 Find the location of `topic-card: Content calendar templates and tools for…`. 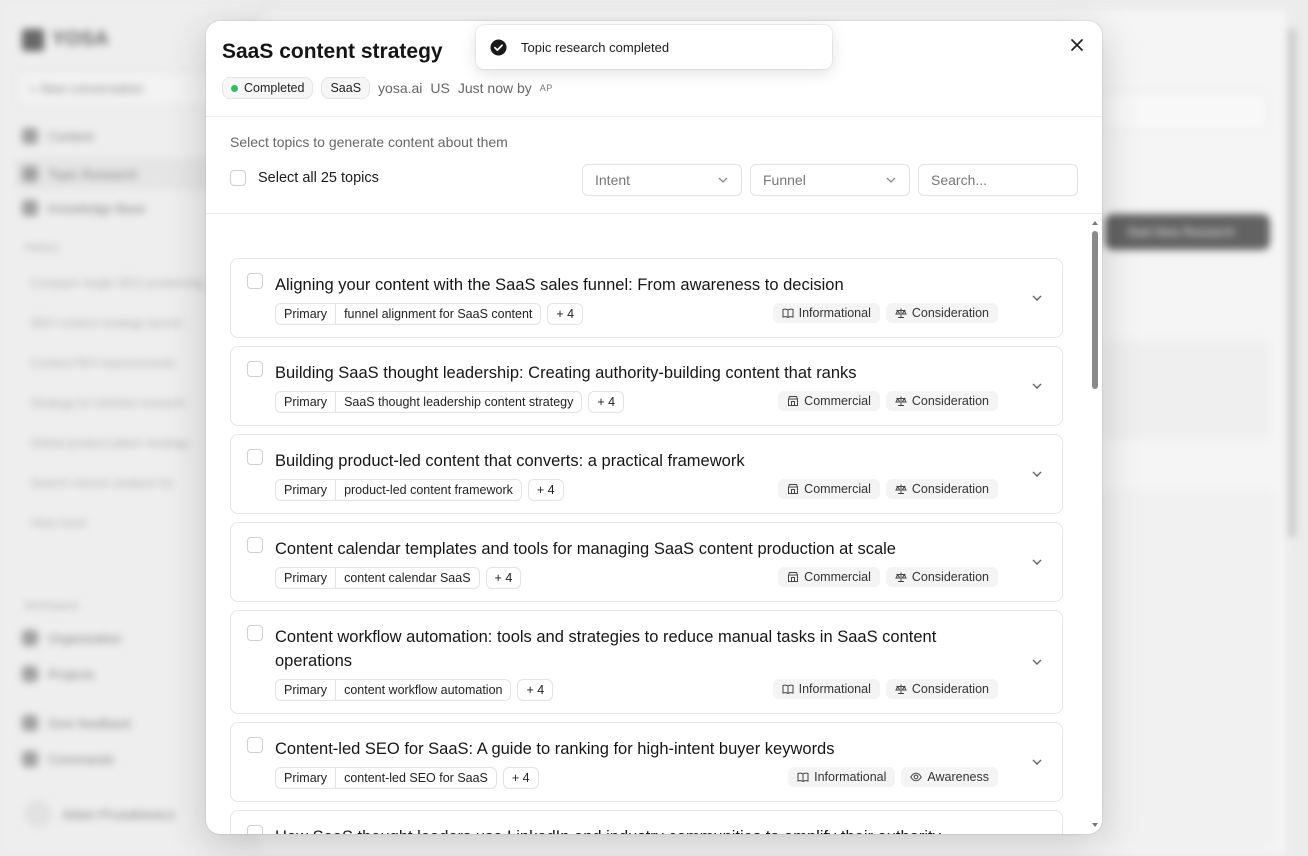

topic-card: Content calendar templates and tools for… is located at coordinates (646, 562).